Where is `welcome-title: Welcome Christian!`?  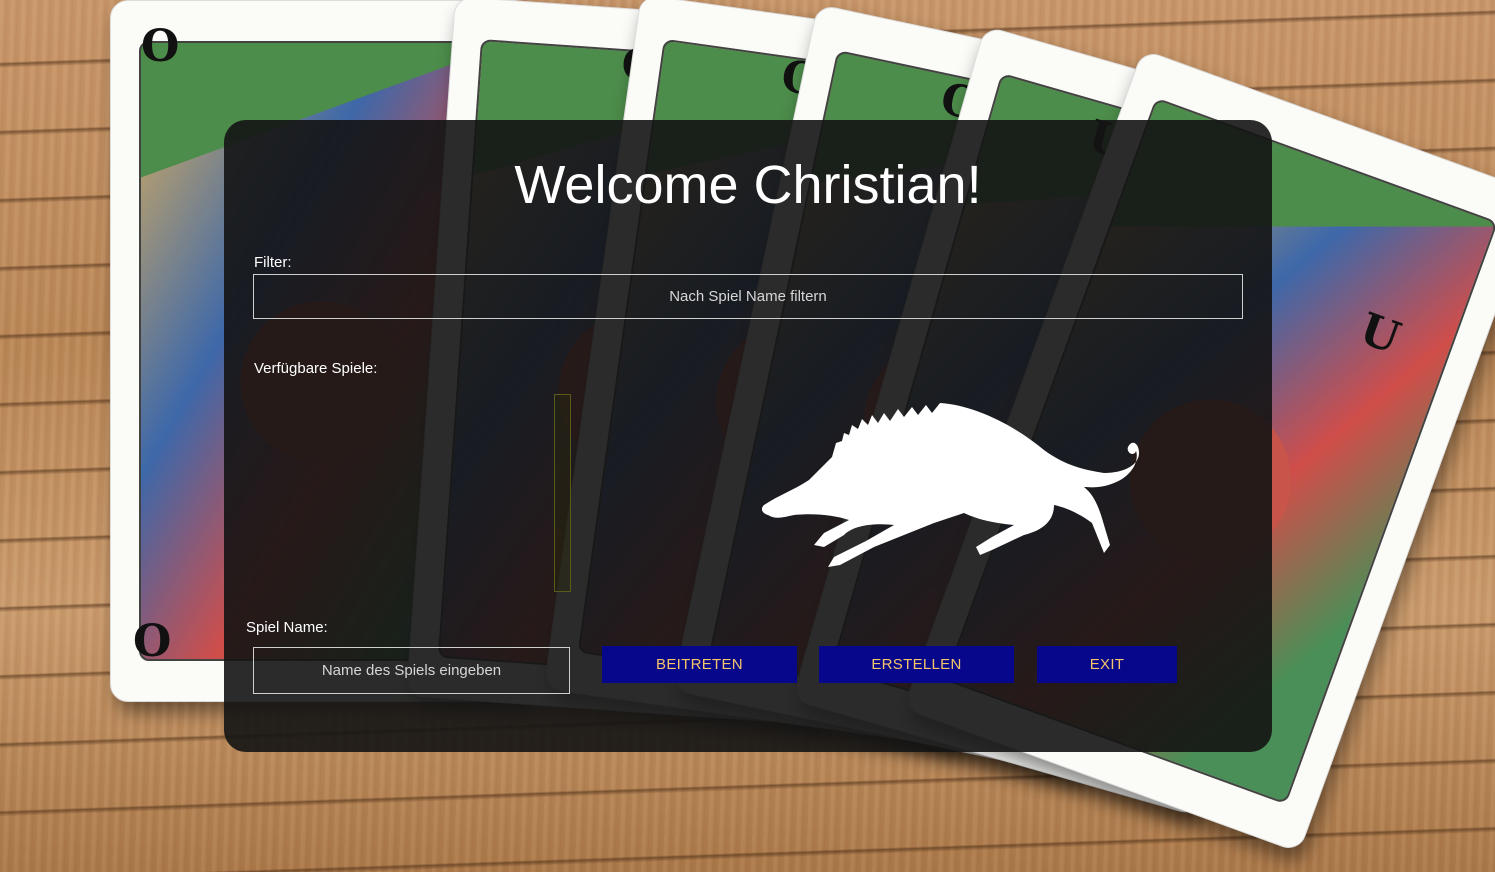 welcome-title: Welcome Christian! is located at coordinates (748, 185).